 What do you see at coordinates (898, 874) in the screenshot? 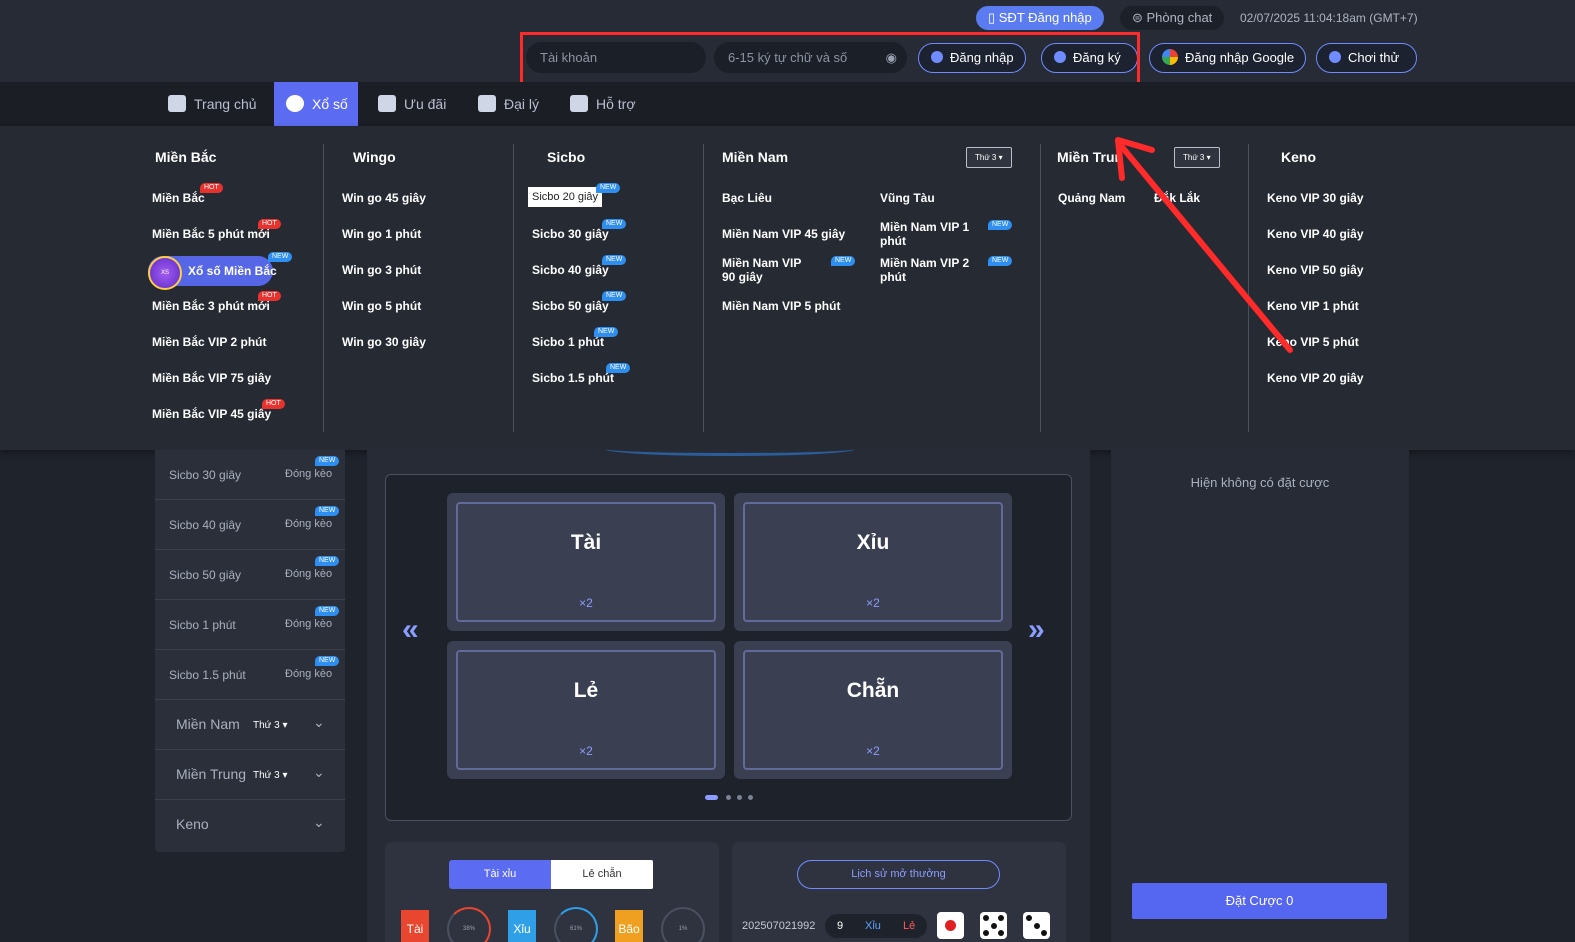
I see `draw-history-button: Lịch sử mở thưởng` at bounding box center [898, 874].